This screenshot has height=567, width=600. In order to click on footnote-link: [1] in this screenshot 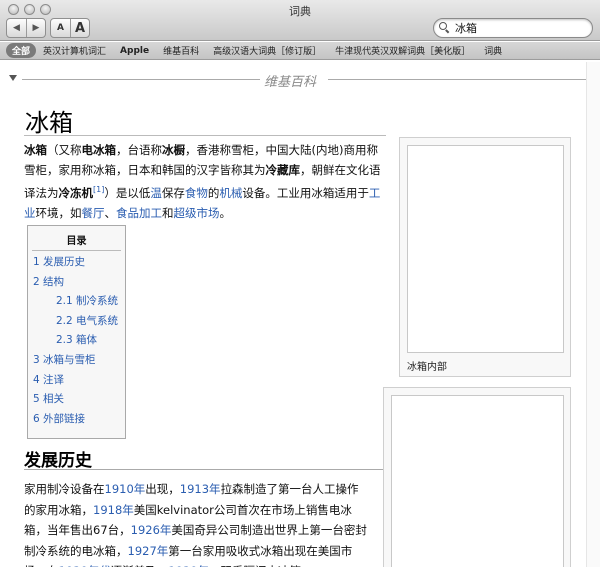, I will do `click(98, 189)`.